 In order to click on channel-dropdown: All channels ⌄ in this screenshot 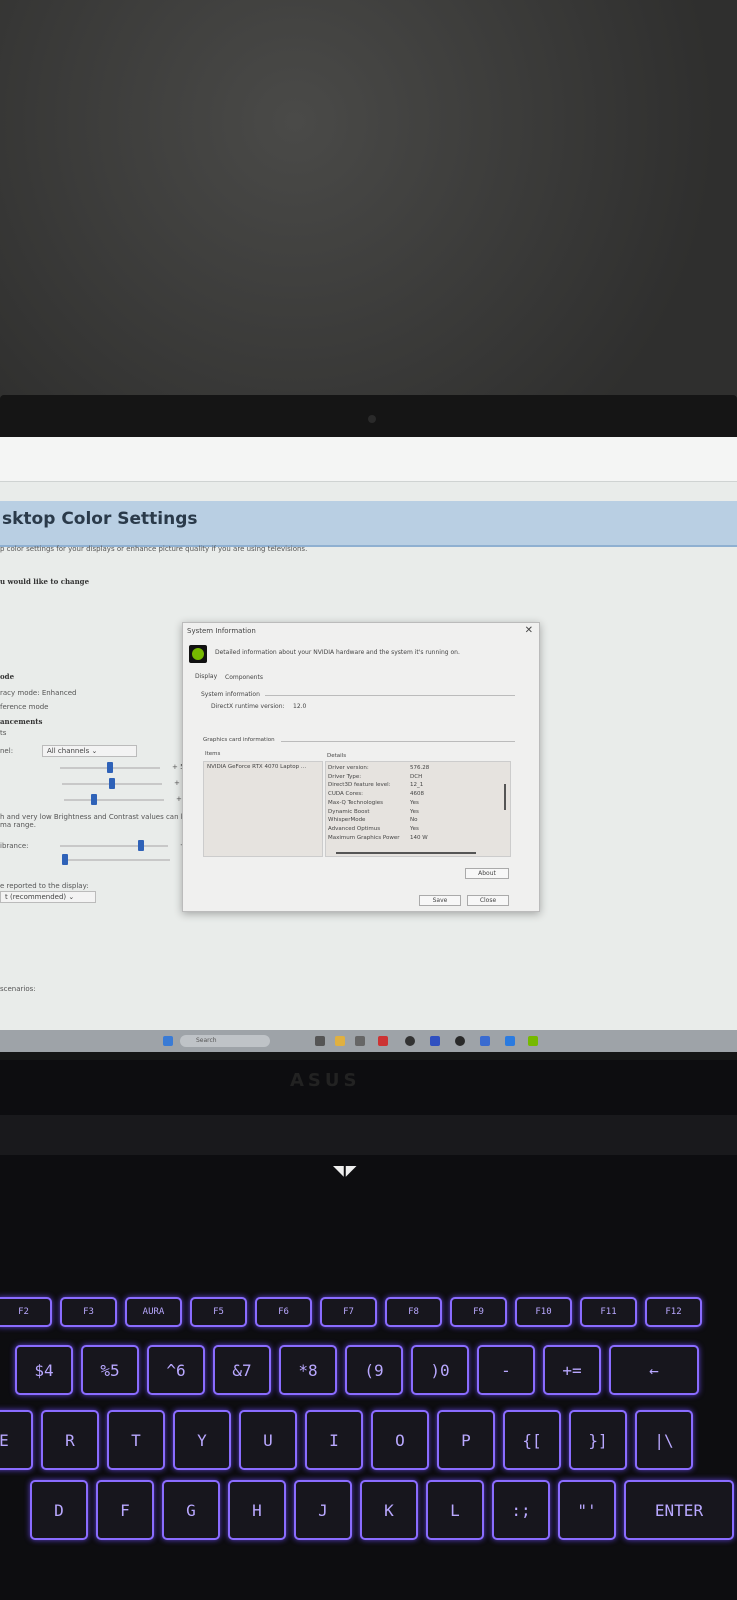, I will do `click(89, 751)`.